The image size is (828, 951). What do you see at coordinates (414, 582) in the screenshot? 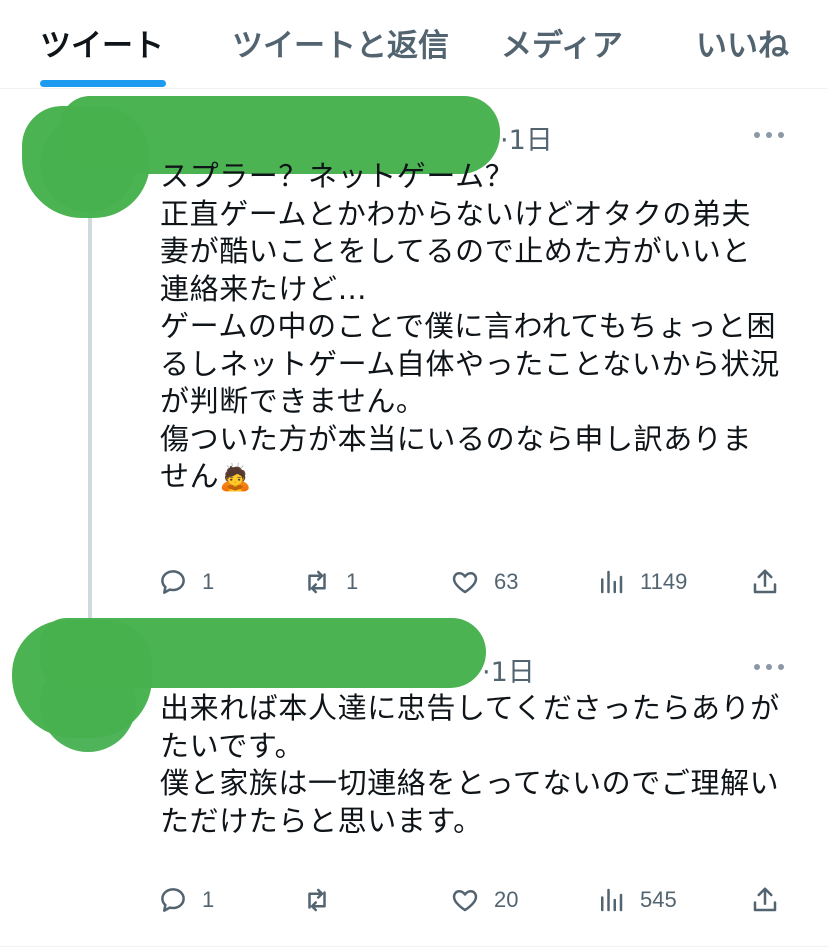
I see `tweet-actions: 1 1 63 1149` at bounding box center [414, 582].